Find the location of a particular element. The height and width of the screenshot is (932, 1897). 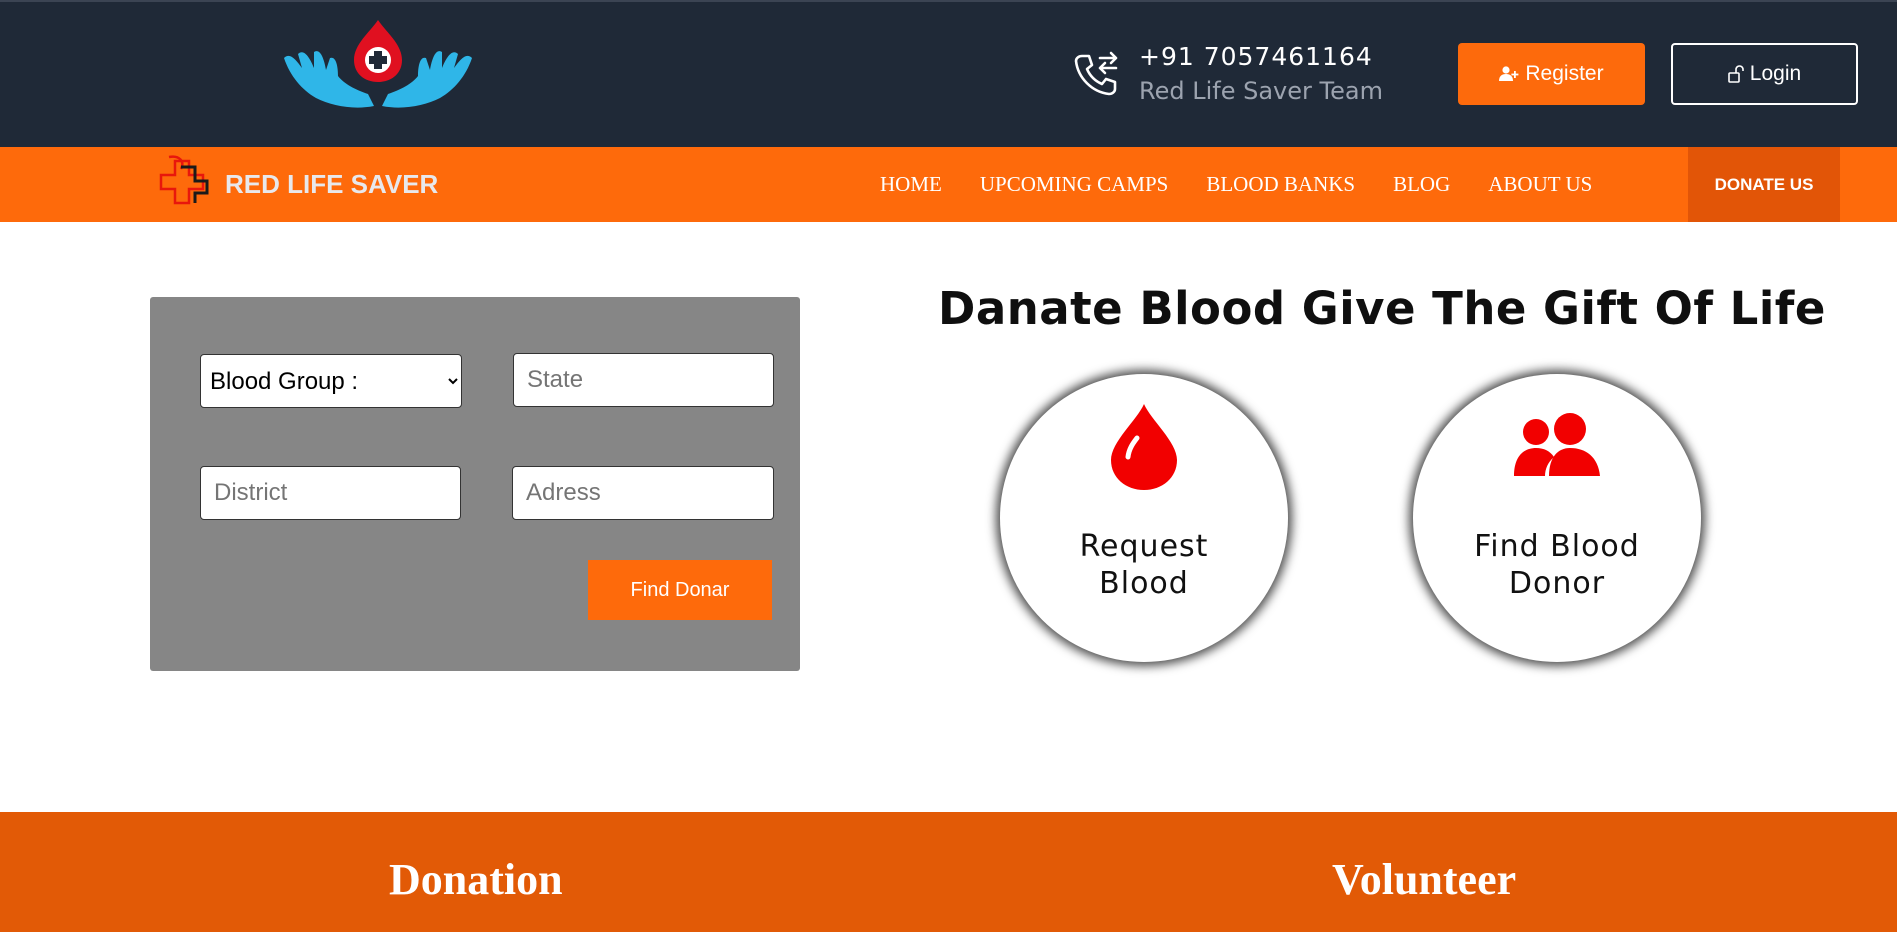

request-blood-label: Request Blood is located at coordinates (1144, 565).